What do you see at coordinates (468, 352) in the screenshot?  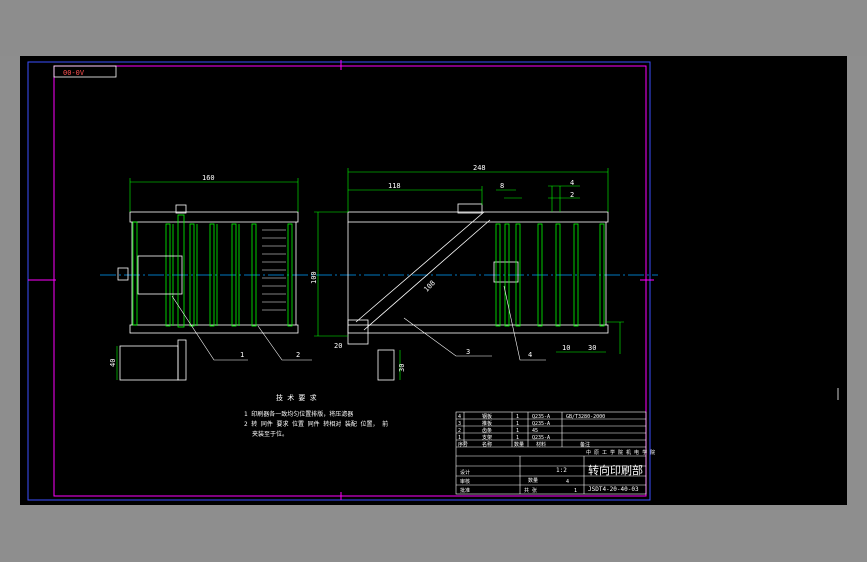 I see `callout-3: 3` at bounding box center [468, 352].